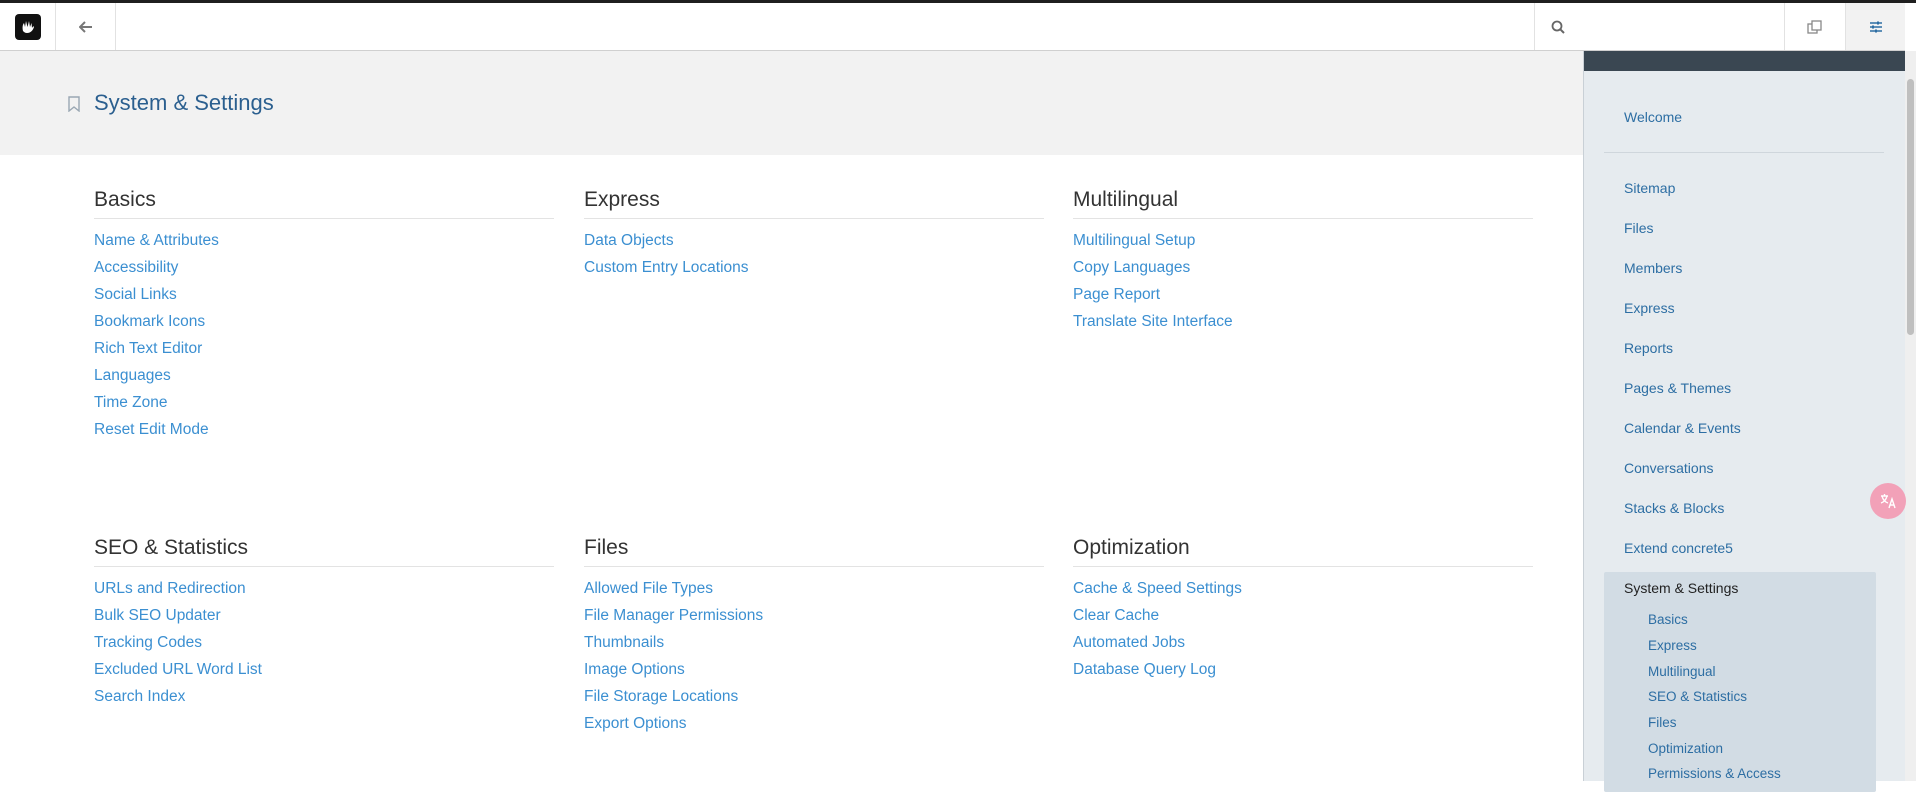  Describe the element at coordinates (814, 669) in the screenshot. I see `settings-link: Image Options` at that location.